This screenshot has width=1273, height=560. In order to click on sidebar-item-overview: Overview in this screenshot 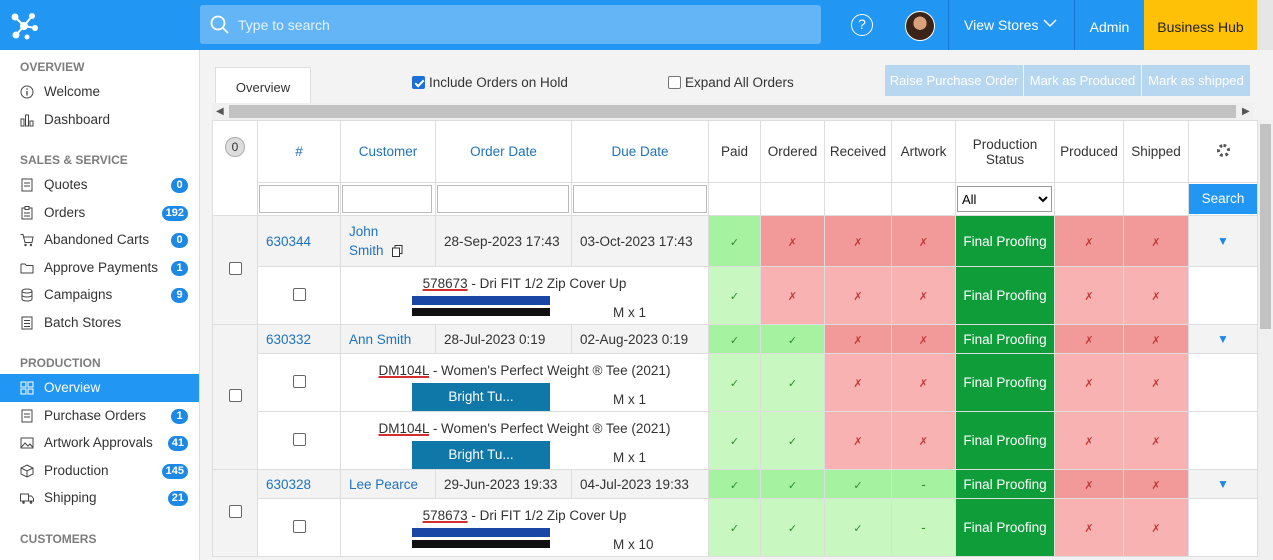, I will do `click(99, 388)`.